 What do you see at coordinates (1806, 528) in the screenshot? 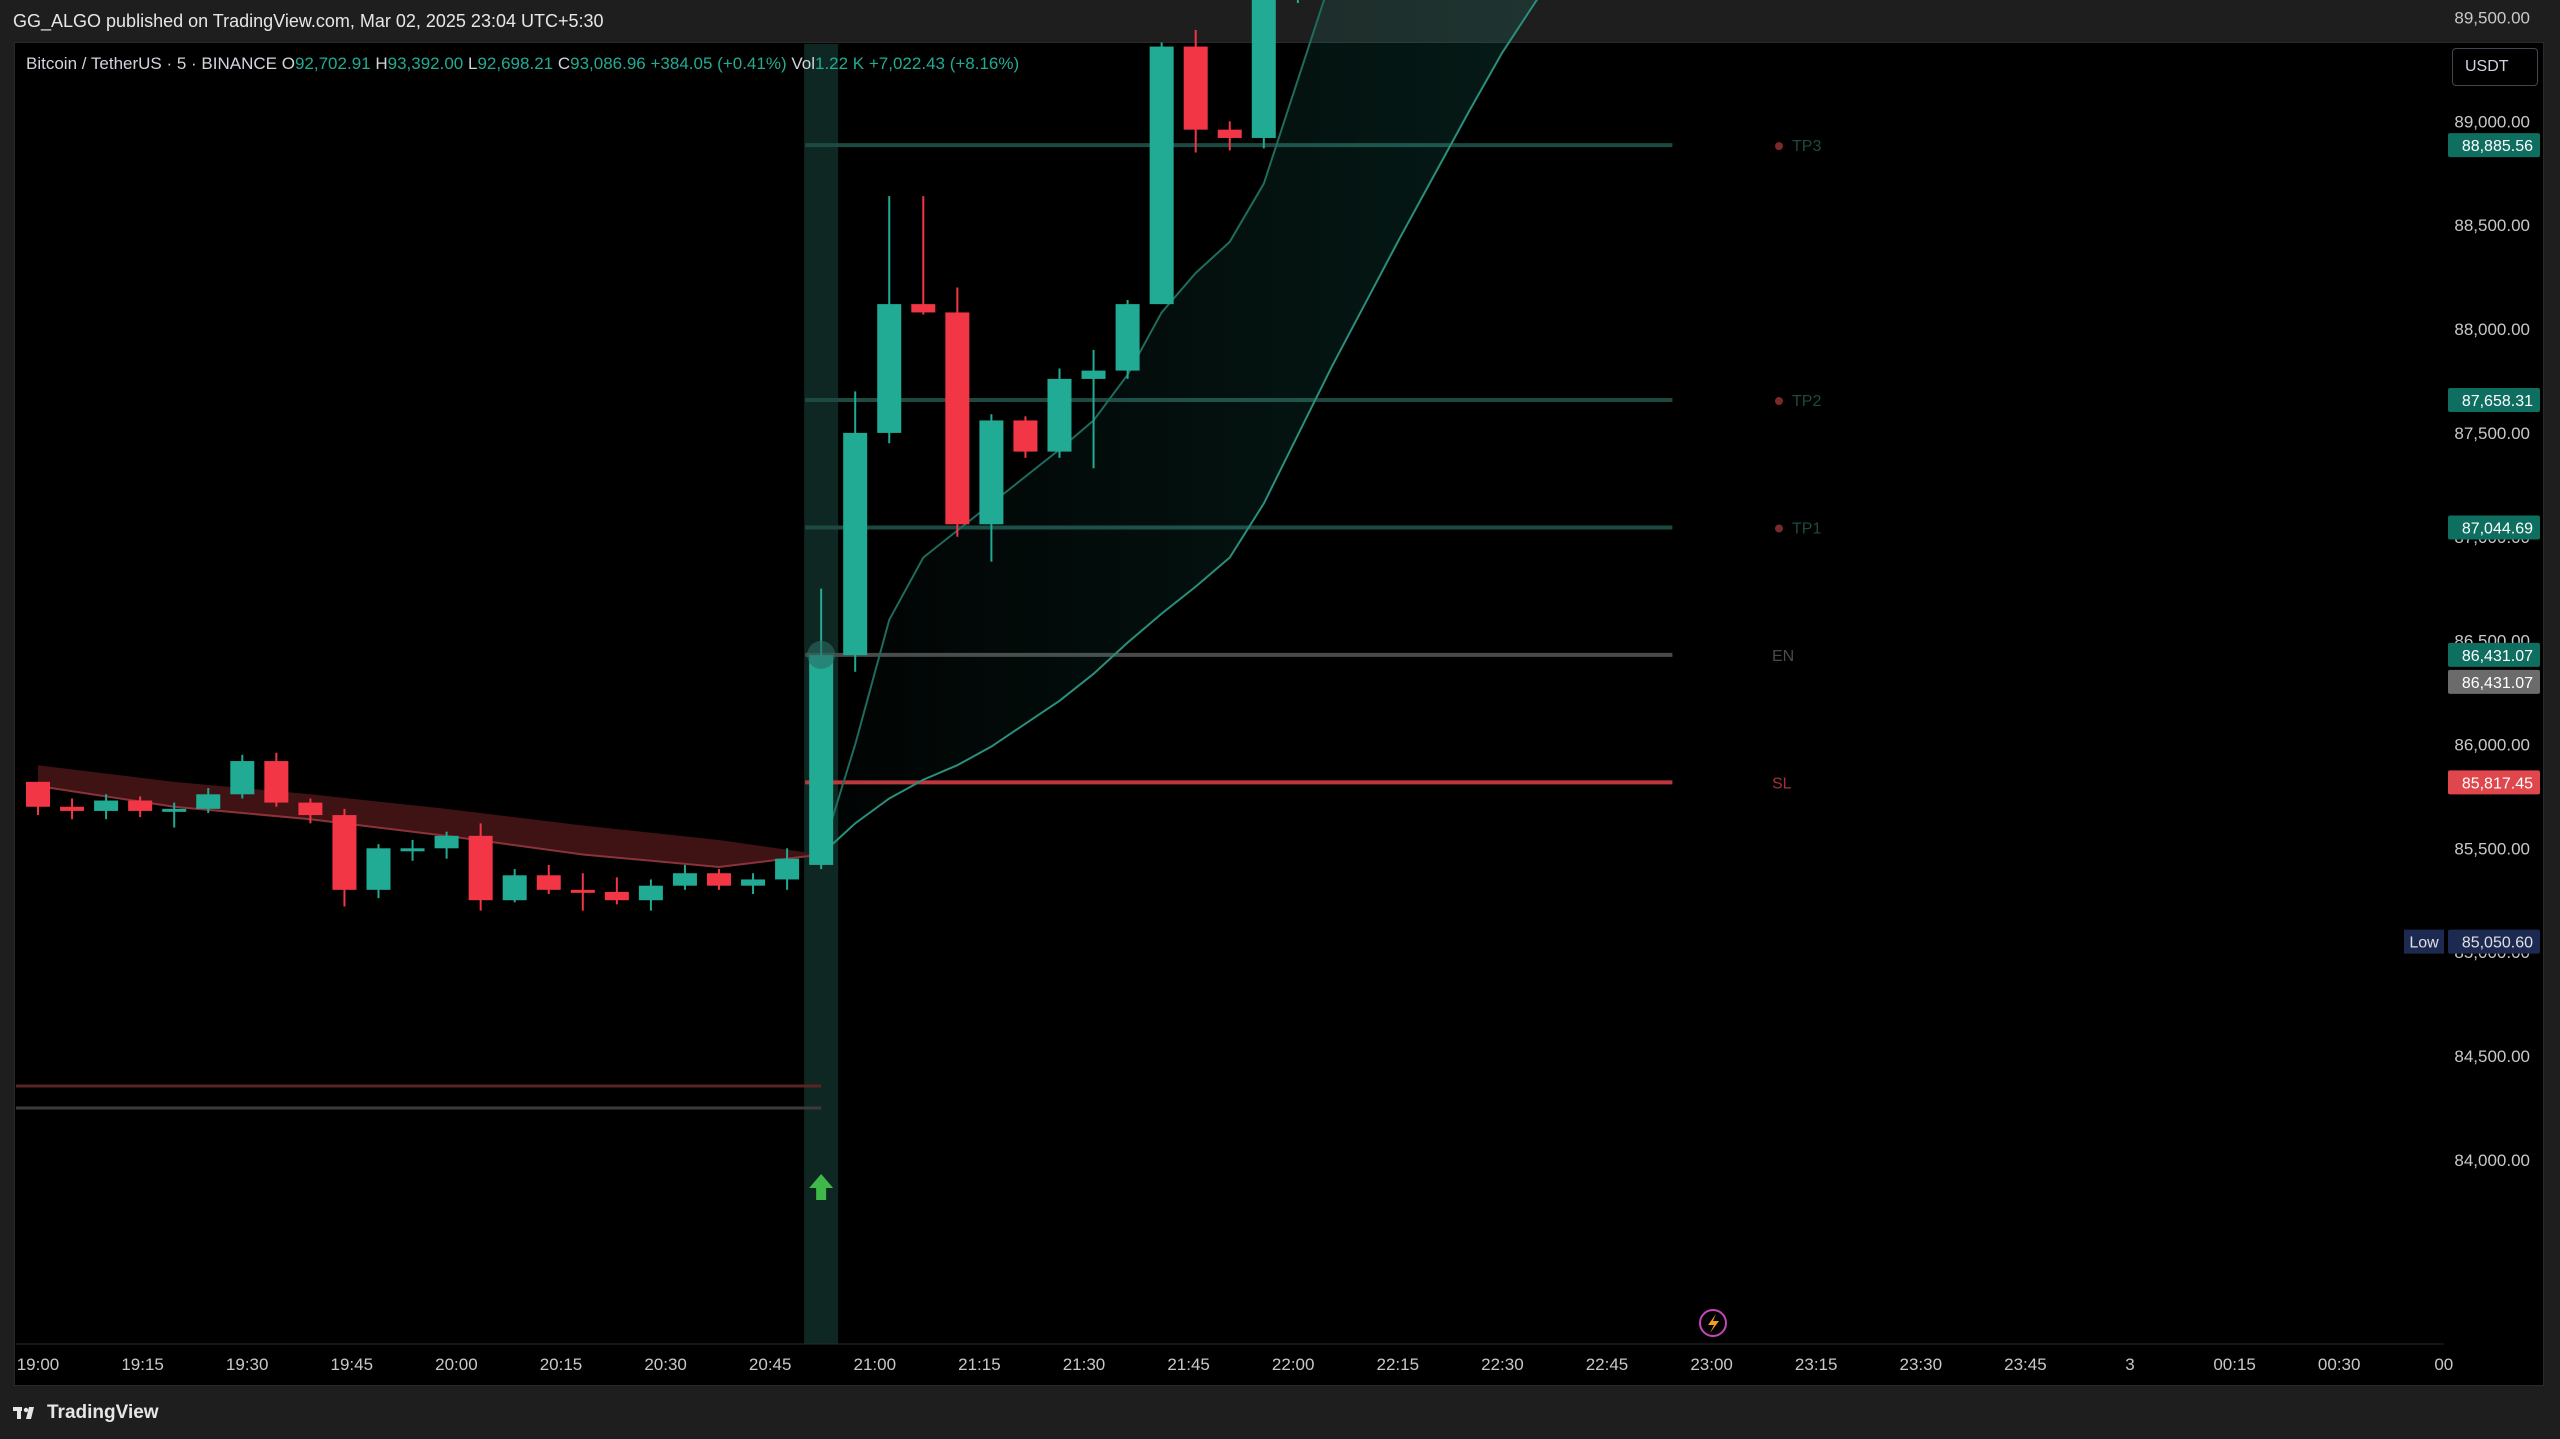
I see `level-label-tp1: TP1` at bounding box center [1806, 528].